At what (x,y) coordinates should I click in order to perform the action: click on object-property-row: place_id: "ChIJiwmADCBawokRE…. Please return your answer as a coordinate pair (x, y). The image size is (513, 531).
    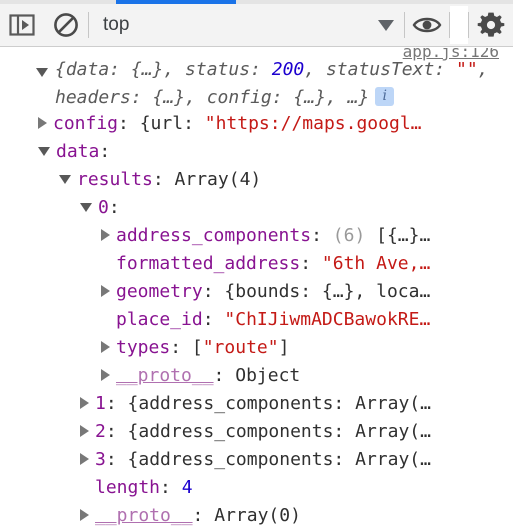
    Looking at the image, I should click on (256, 320).